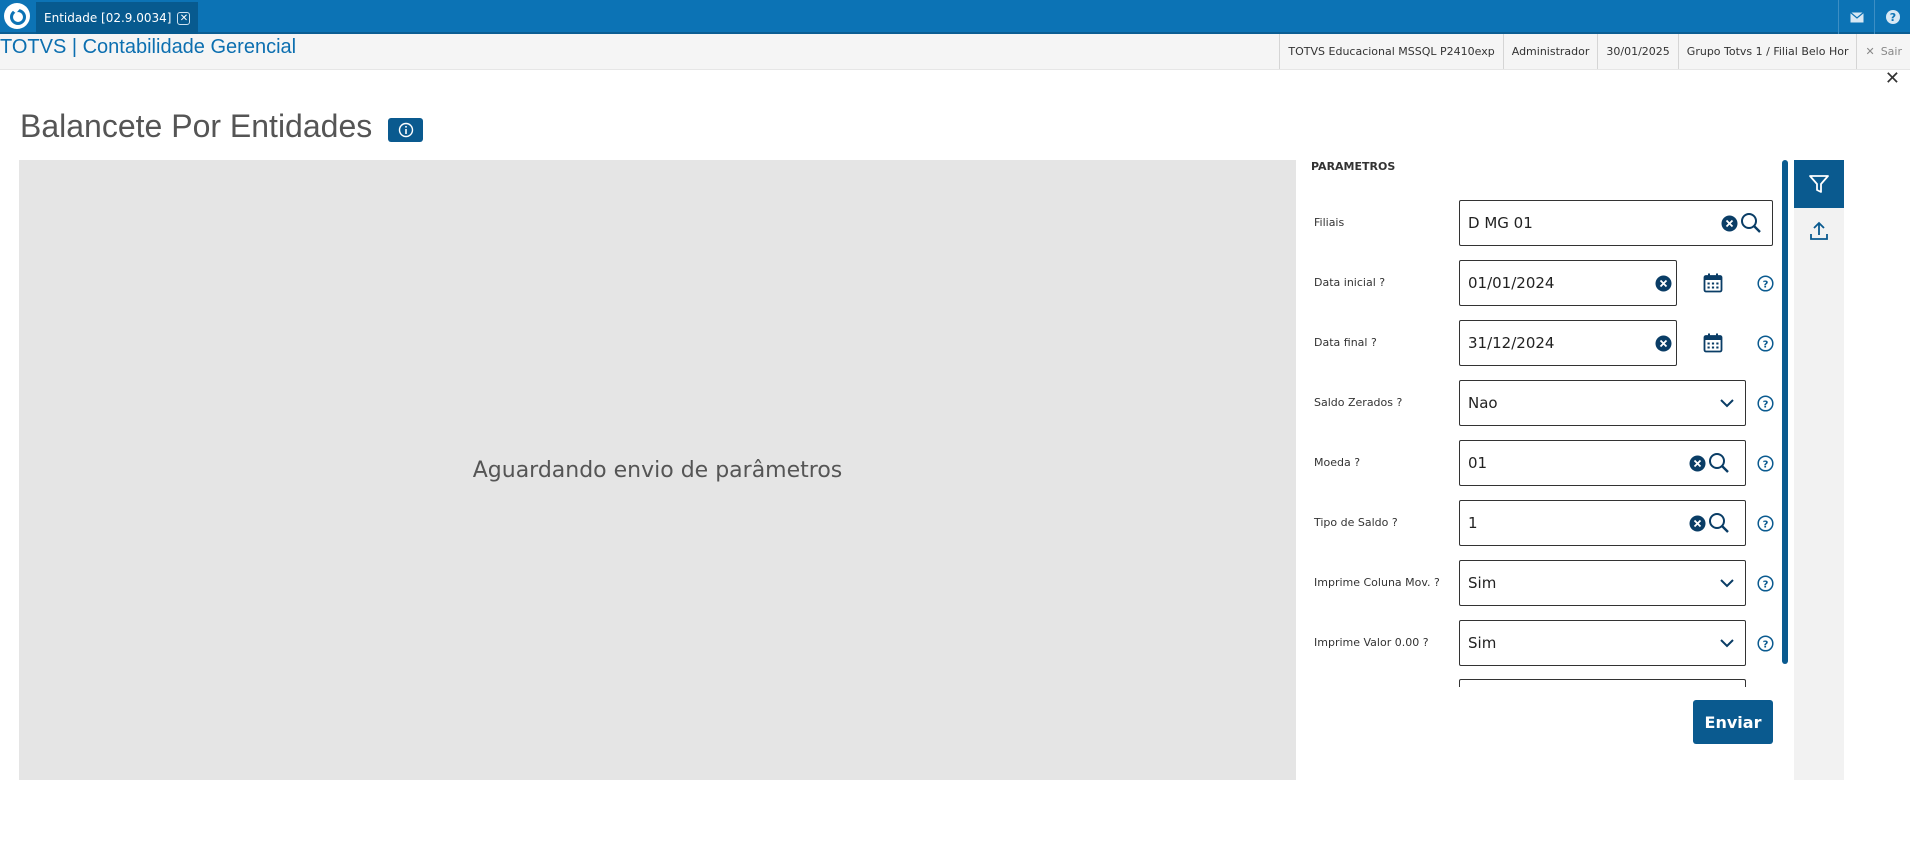 The width and height of the screenshot is (1910, 862). I want to click on field-value: D MG 01, so click(1500, 223).